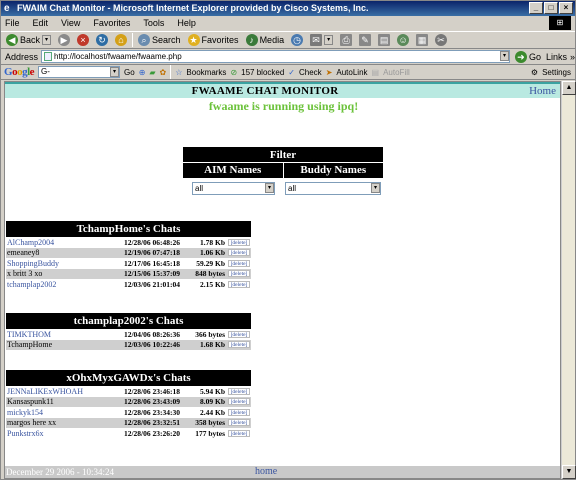 The image size is (576, 480). I want to click on menu-view: View, so click(70, 23).